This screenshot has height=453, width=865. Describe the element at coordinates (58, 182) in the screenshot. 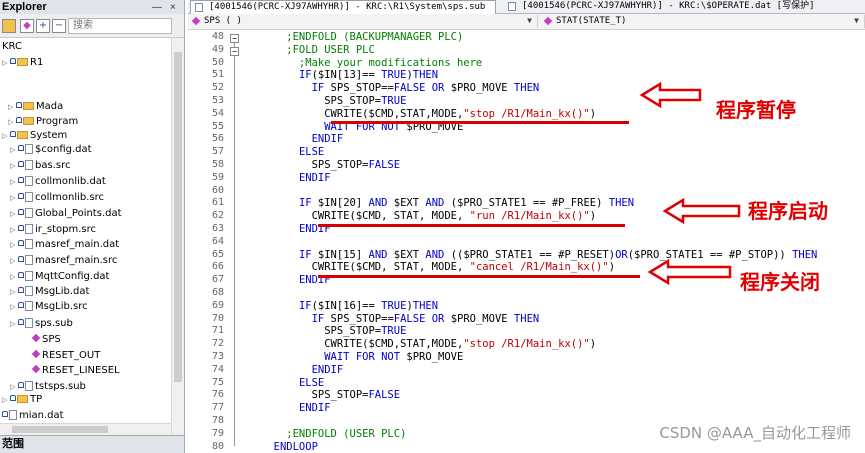

I see `tree-item: ▷ collmonlib.dat` at that location.